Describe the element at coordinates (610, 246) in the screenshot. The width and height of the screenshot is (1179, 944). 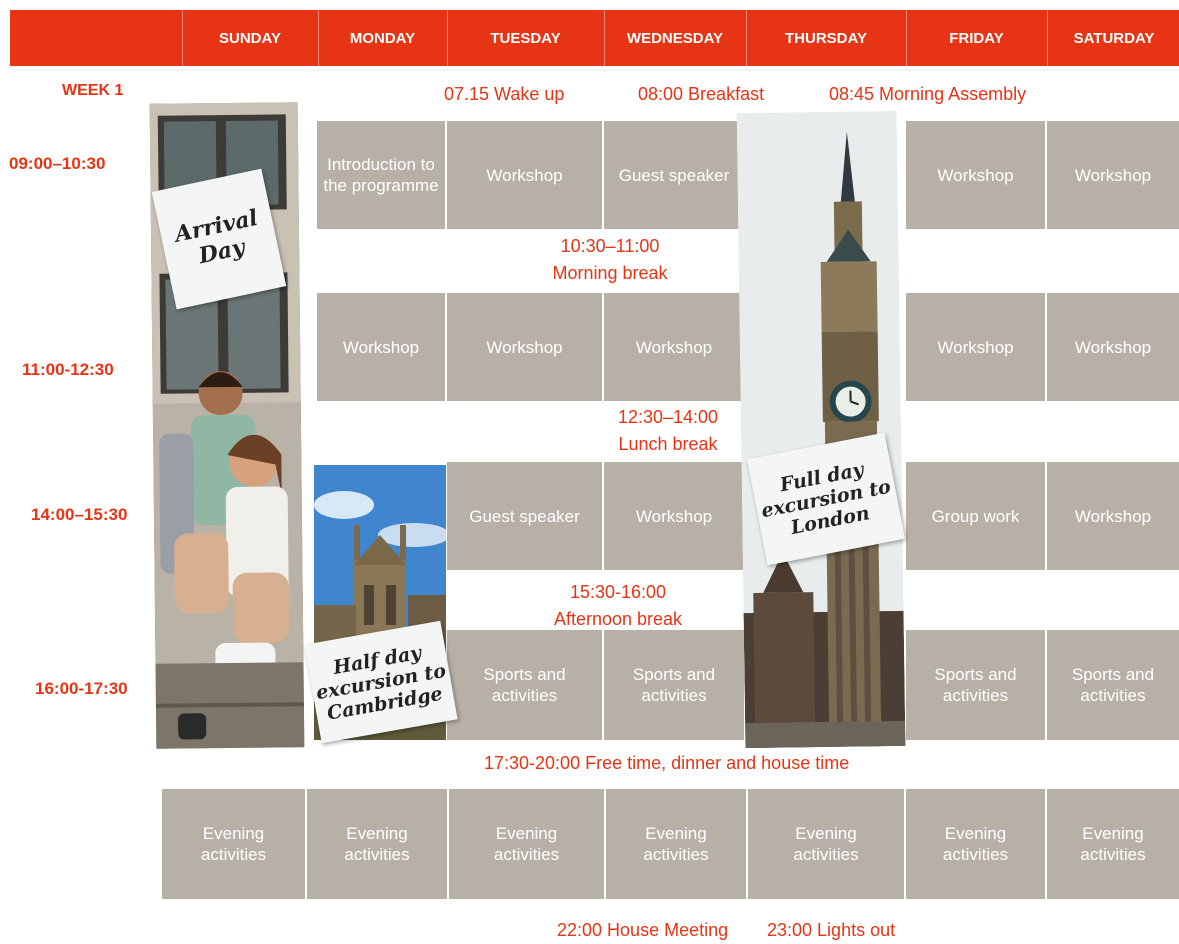
I see `morning-break-time: 10:30–11:00` at that location.